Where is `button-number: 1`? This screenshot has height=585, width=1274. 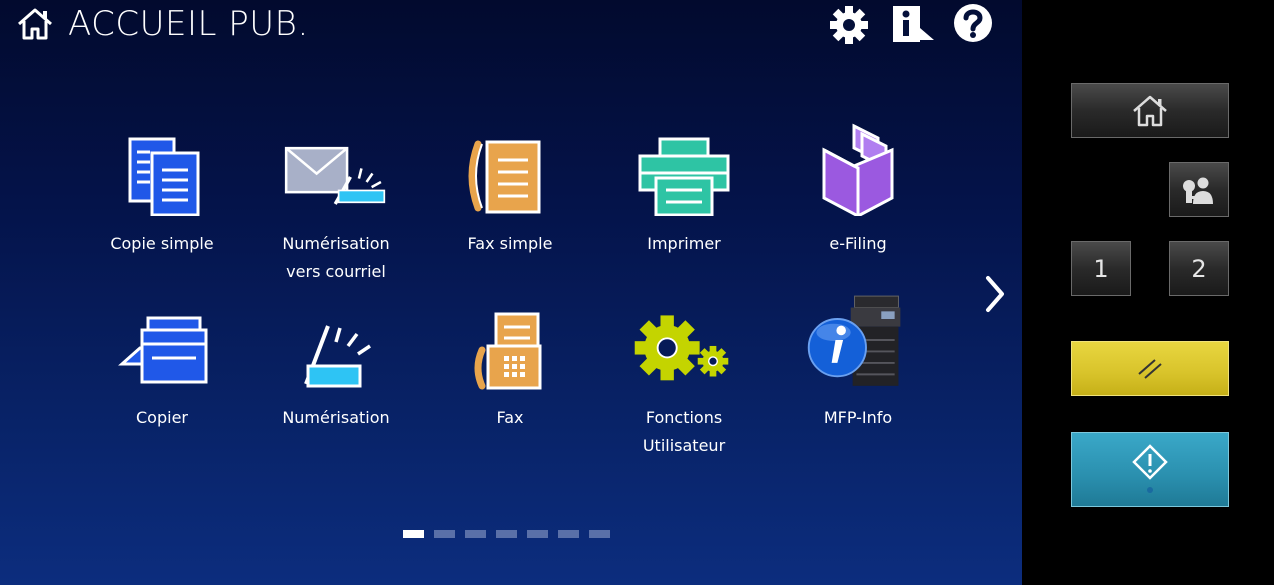 button-number: 1 is located at coordinates (1101, 268).